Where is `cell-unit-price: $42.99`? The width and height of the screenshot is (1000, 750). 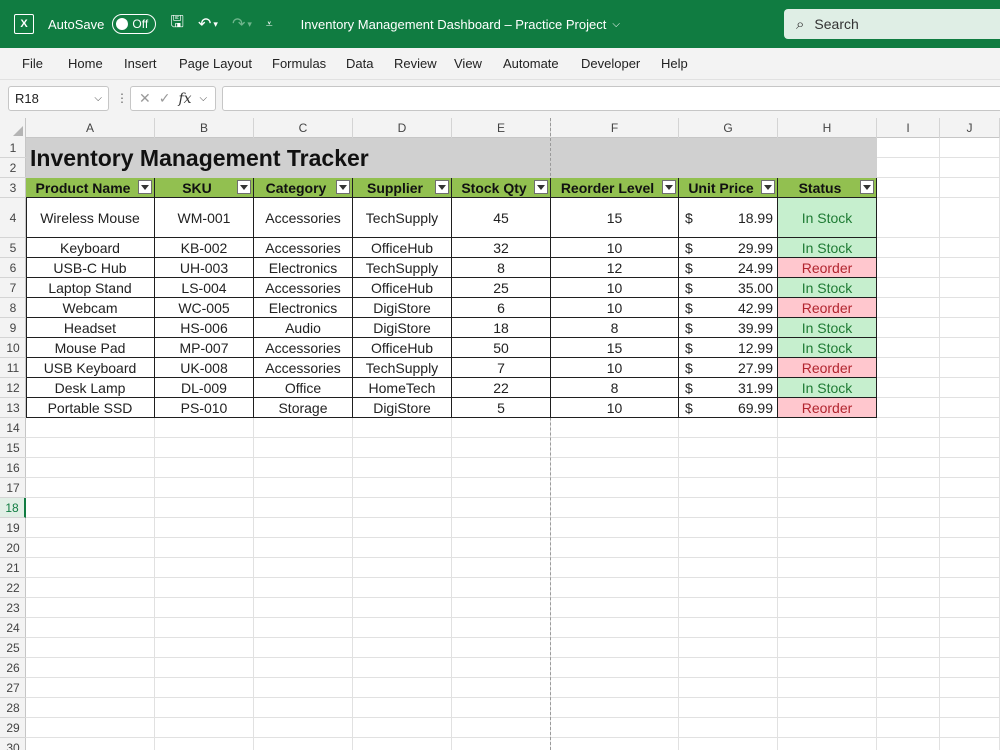
cell-unit-price: $42.99 is located at coordinates (728, 308).